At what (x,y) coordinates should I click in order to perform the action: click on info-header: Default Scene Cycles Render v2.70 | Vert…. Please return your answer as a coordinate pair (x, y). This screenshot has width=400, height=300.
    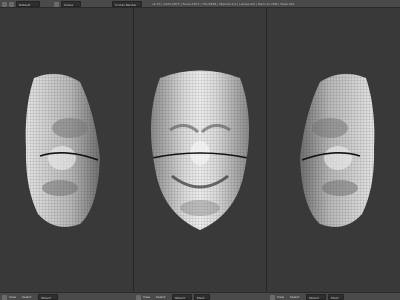
    Looking at the image, I should click on (200, 4).